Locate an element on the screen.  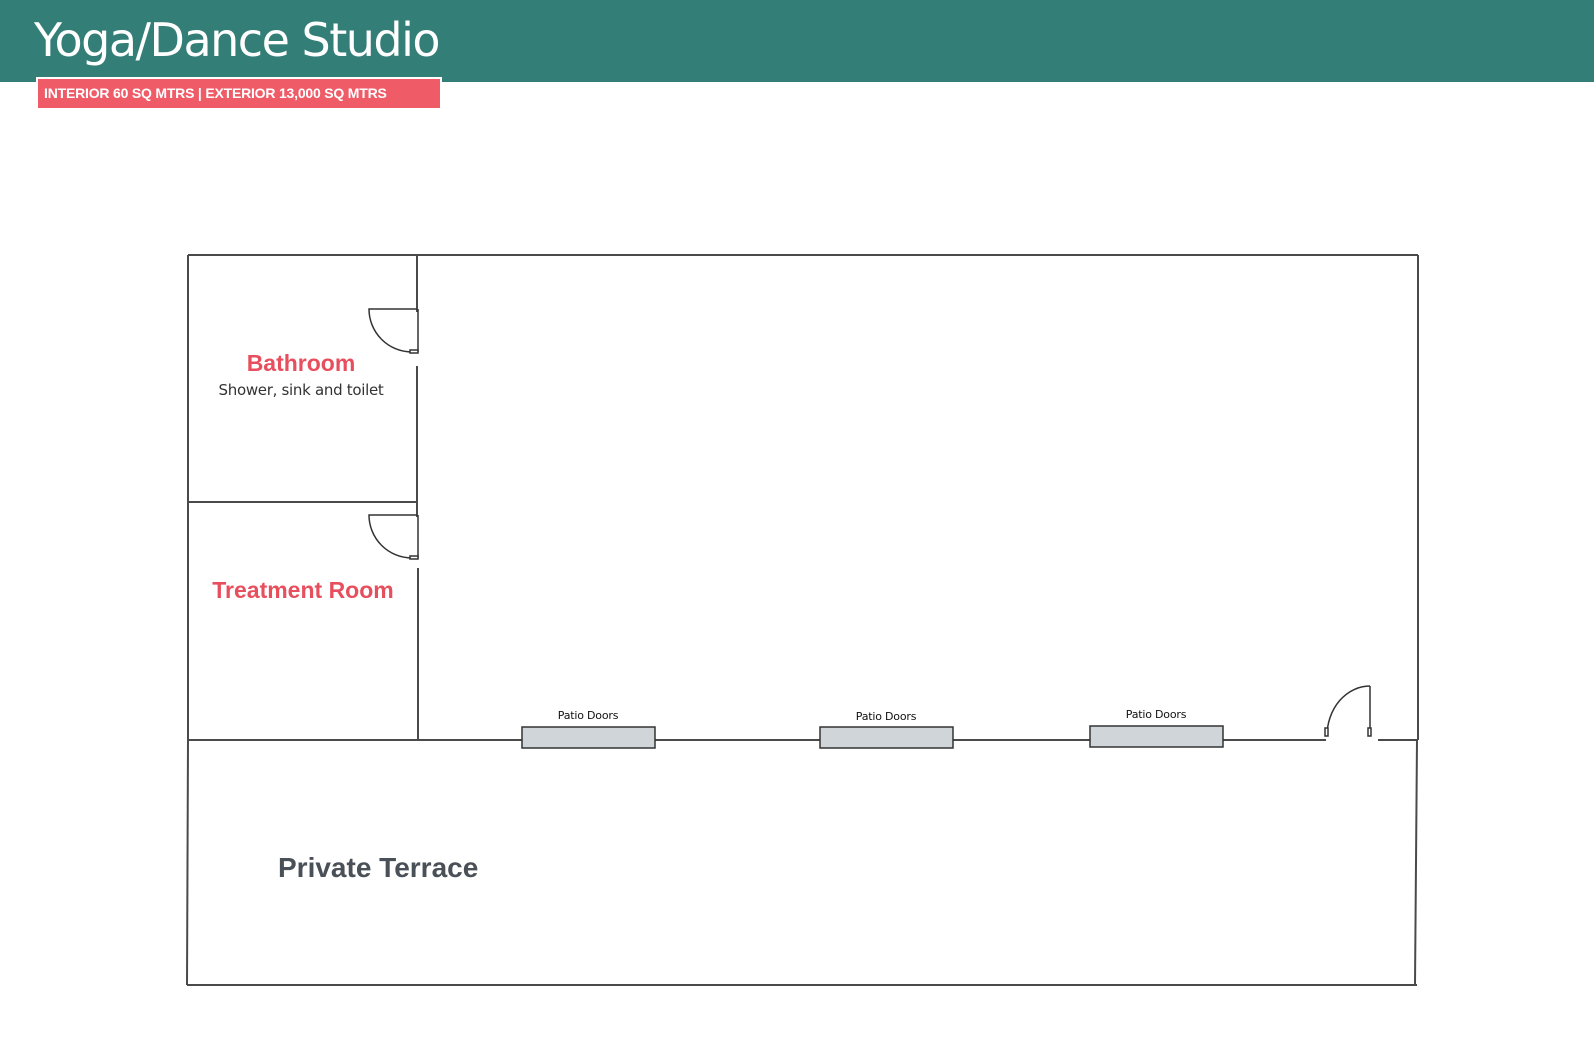
private-terrace-label: Private Terrace is located at coordinates (378, 867).